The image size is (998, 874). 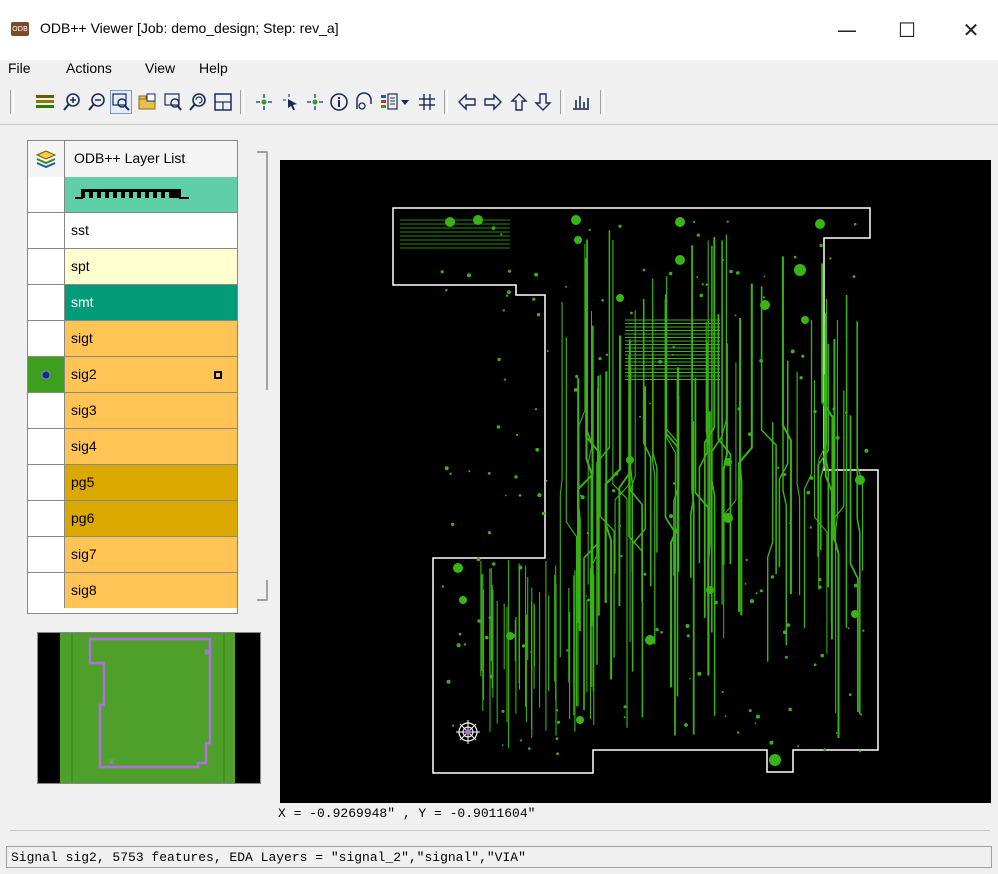 I want to click on zoom-previous-icon, so click(x=197, y=102).